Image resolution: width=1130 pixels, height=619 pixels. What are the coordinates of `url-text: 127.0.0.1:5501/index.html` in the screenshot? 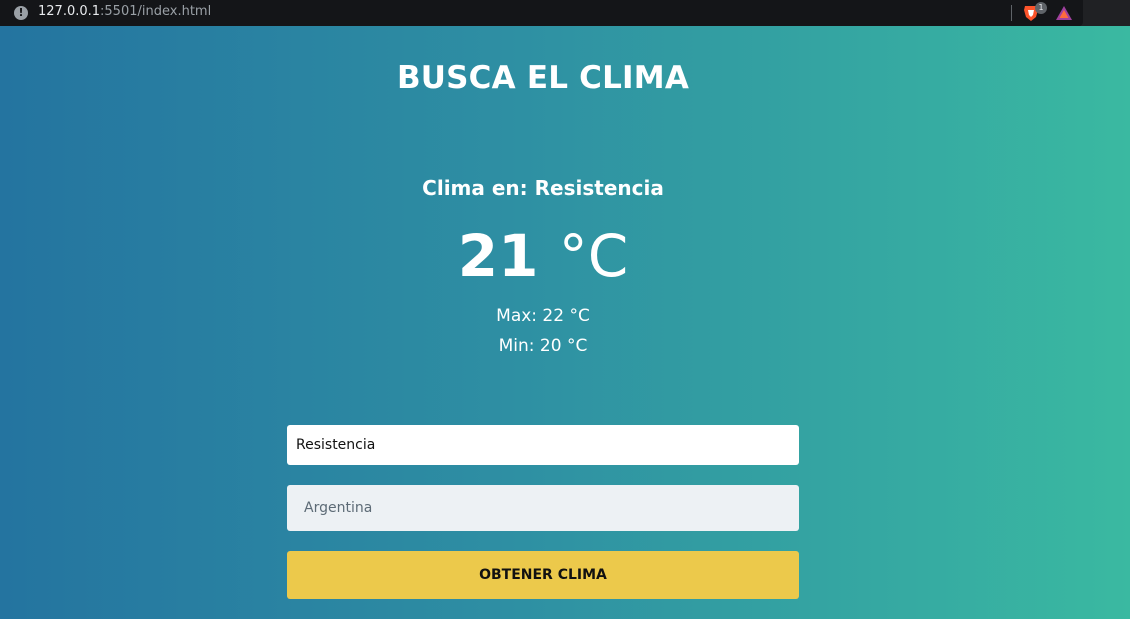 It's located at (124, 11).